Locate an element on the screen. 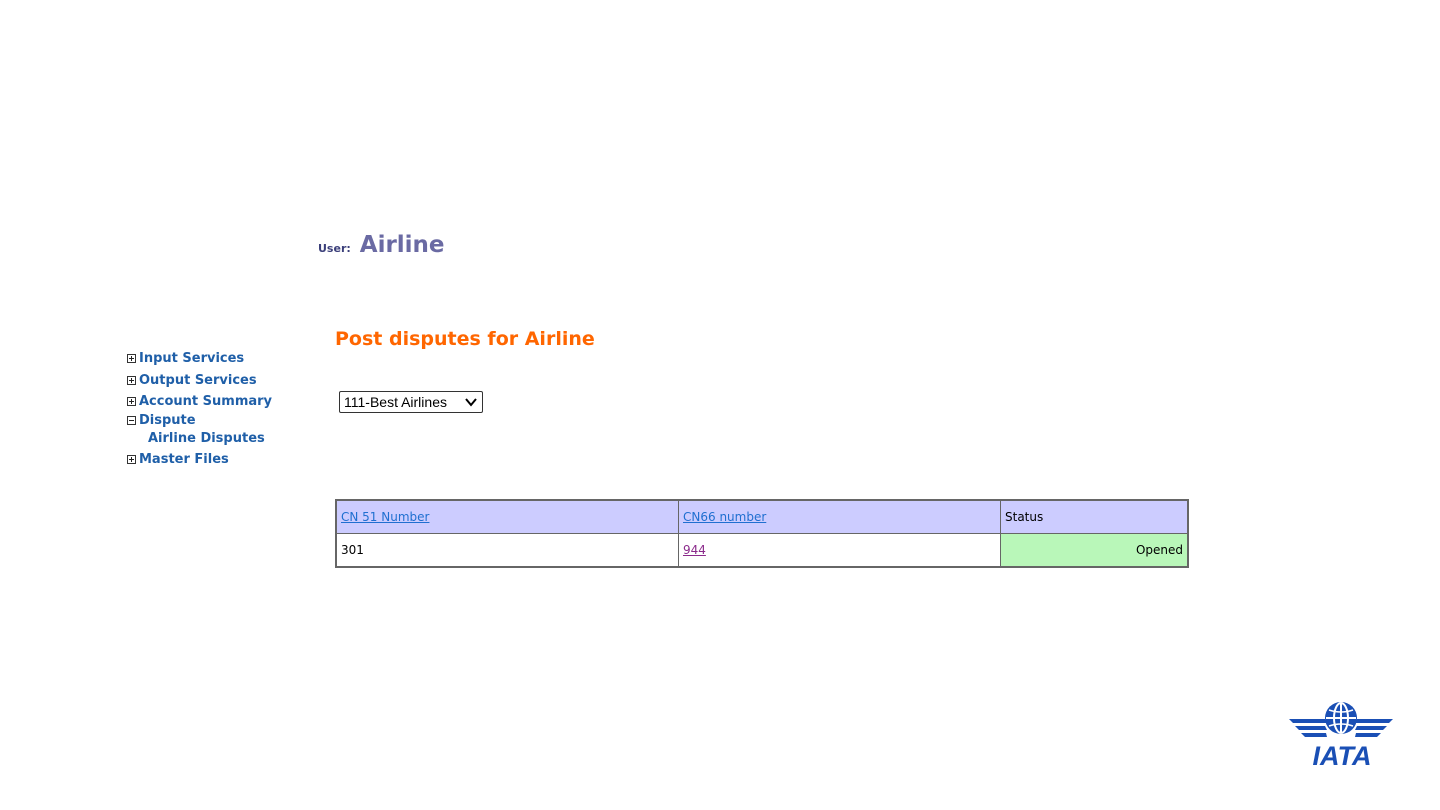 The image size is (1440, 810). sidebar-item-account-summary: Account Summary is located at coordinates (217, 402).